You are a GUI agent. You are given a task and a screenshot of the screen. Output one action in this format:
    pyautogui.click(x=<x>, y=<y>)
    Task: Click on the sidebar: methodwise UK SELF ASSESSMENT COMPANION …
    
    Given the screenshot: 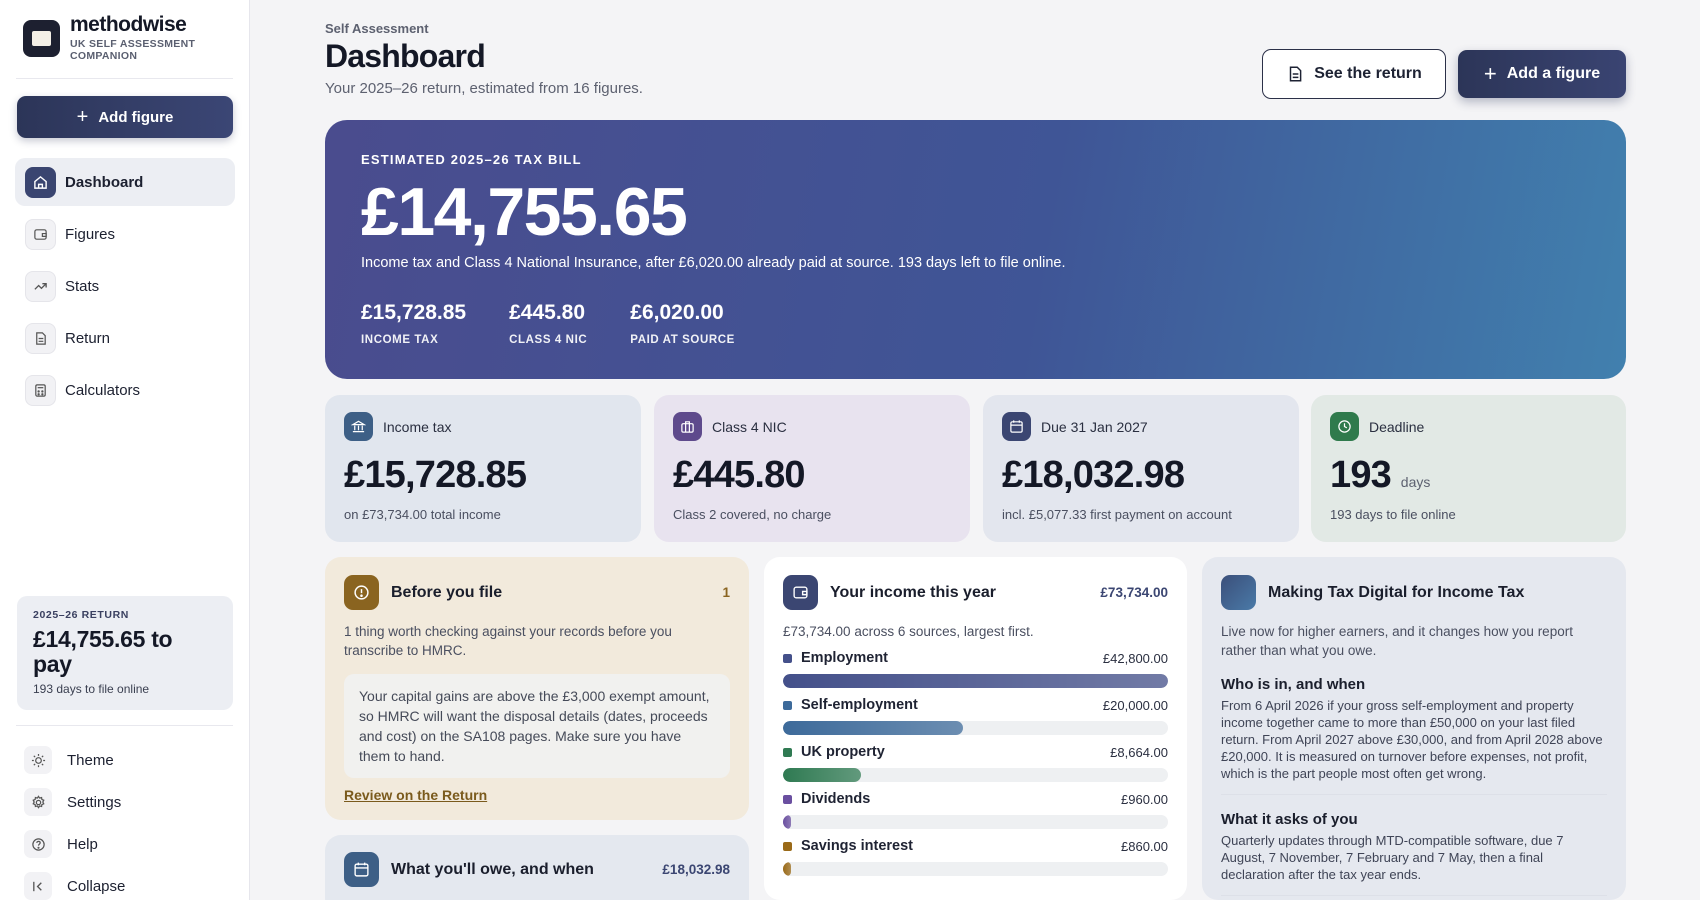 What is the action you would take?
    pyautogui.click(x=125, y=450)
    